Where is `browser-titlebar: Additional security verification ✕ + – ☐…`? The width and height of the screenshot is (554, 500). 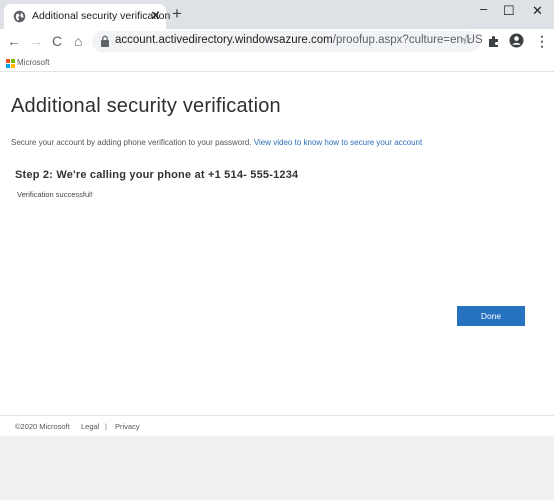 browser-titlebar: Additional security verification ✕ + – ☐… is located at coordinates (277, 14).